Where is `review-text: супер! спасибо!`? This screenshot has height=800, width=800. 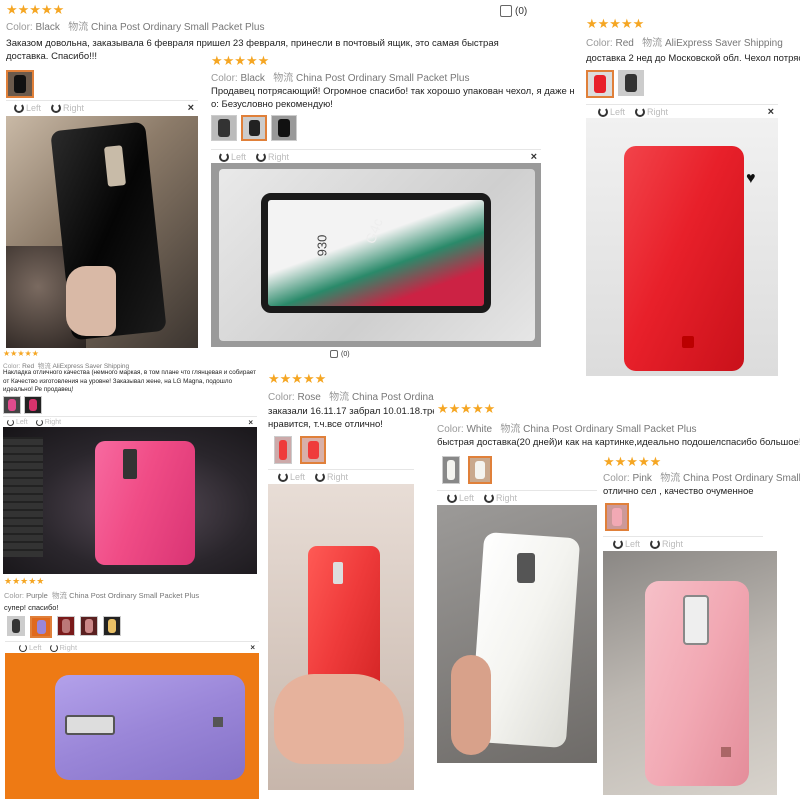
review-text: супер! спасибо! is located at coordinates (31, 607).